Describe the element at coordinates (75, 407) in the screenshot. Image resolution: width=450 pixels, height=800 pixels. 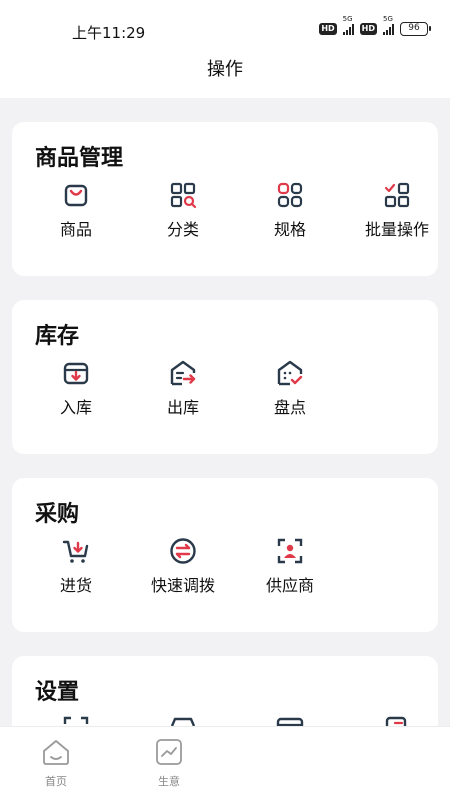
I see `menu-item-label: 入库` at that location.